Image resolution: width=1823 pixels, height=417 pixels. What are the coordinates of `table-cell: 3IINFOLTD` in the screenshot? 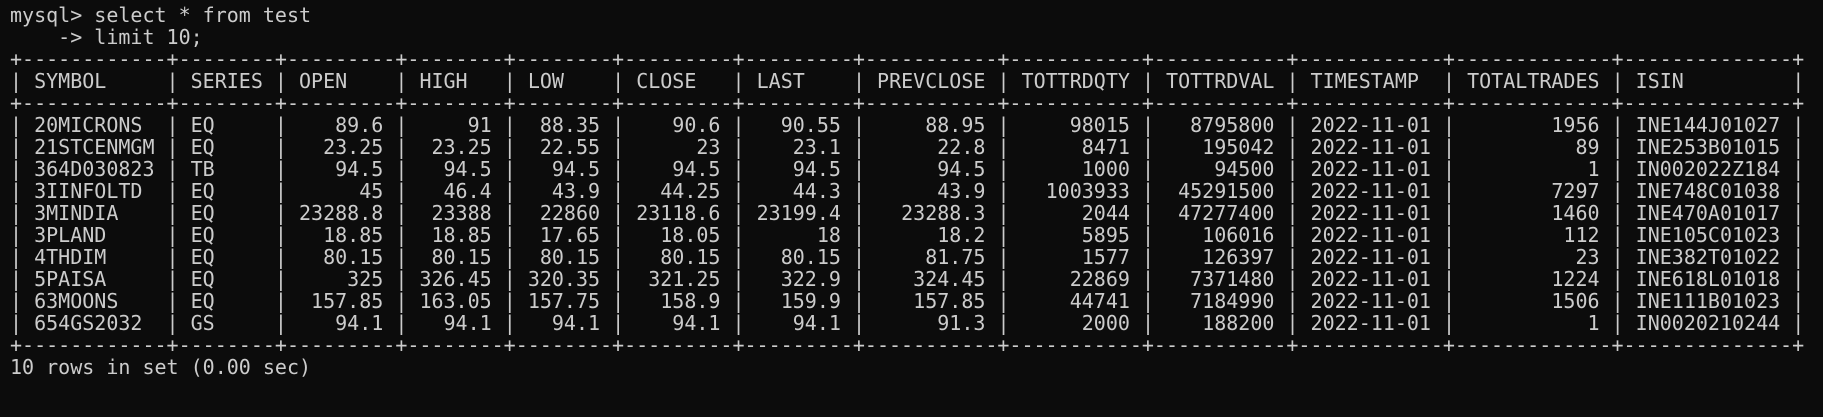 It's located at (94, 191).